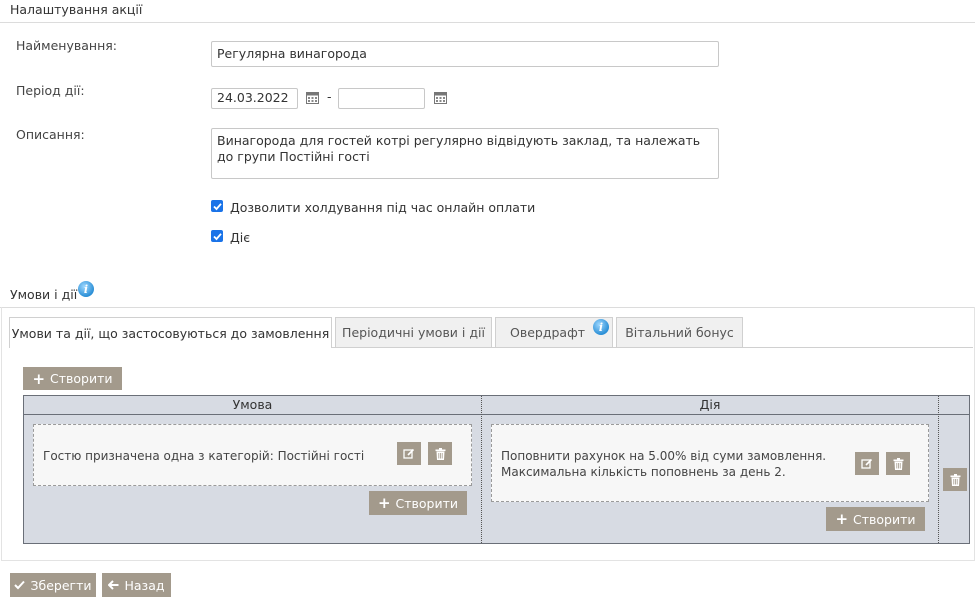  Describe the element at coordinates (252, 405) in the screenshot. I see `column-header-condition: Умова` at that location.